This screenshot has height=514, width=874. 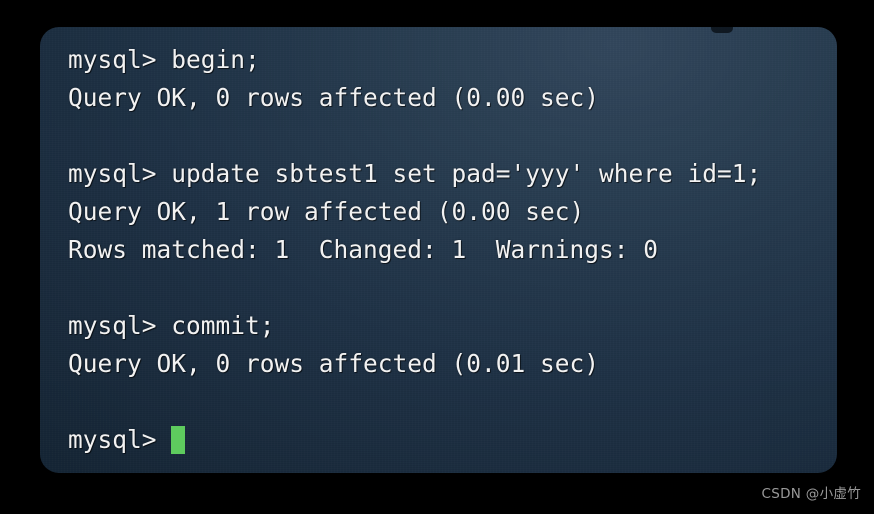 I want to click on terminal-cursor-block, so click(x=177, y=440).